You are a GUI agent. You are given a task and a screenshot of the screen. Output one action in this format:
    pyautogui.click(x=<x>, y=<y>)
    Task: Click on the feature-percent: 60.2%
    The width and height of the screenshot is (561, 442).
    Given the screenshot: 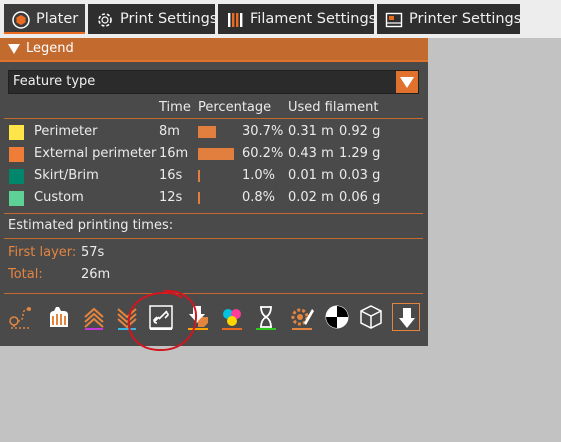 What is the action you would take?
    pyautogui.click(x=263, y=153)
    